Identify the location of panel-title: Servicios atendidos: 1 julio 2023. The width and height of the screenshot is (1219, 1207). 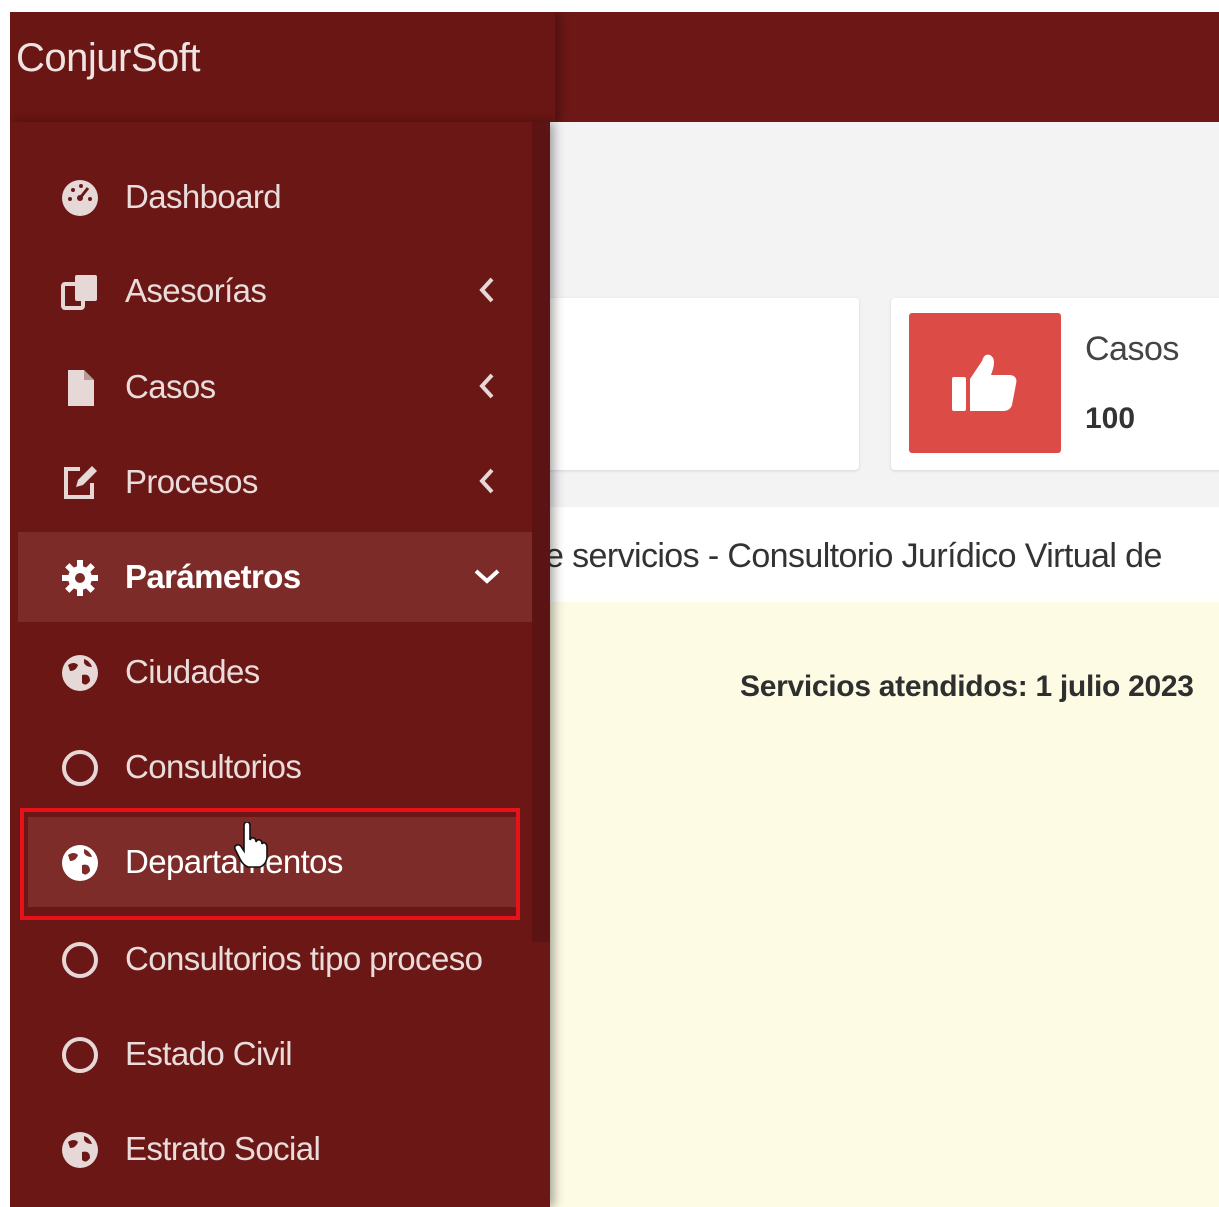
(967, 686).